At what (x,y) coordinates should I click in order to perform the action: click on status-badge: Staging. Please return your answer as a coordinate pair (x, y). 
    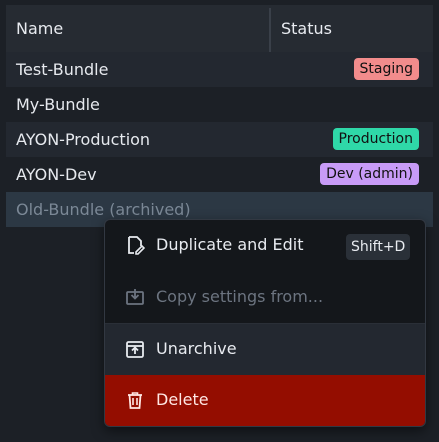
    Looking at the image, I should click on (386, 69).